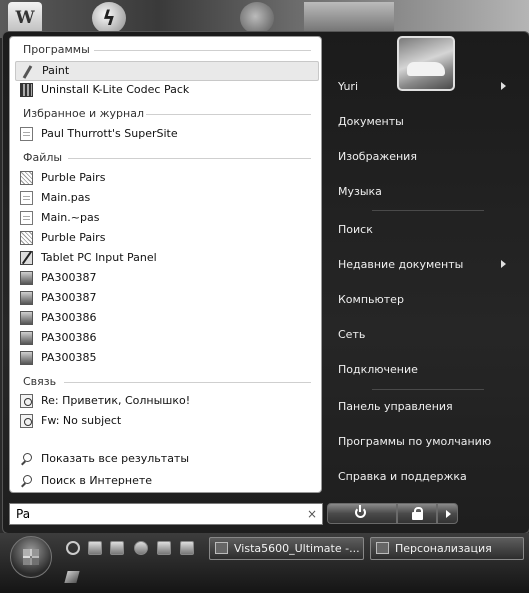 Image resolution: width=529 pixels, height=593 pixels. I want to click on user-avatar, so click(426, 63).